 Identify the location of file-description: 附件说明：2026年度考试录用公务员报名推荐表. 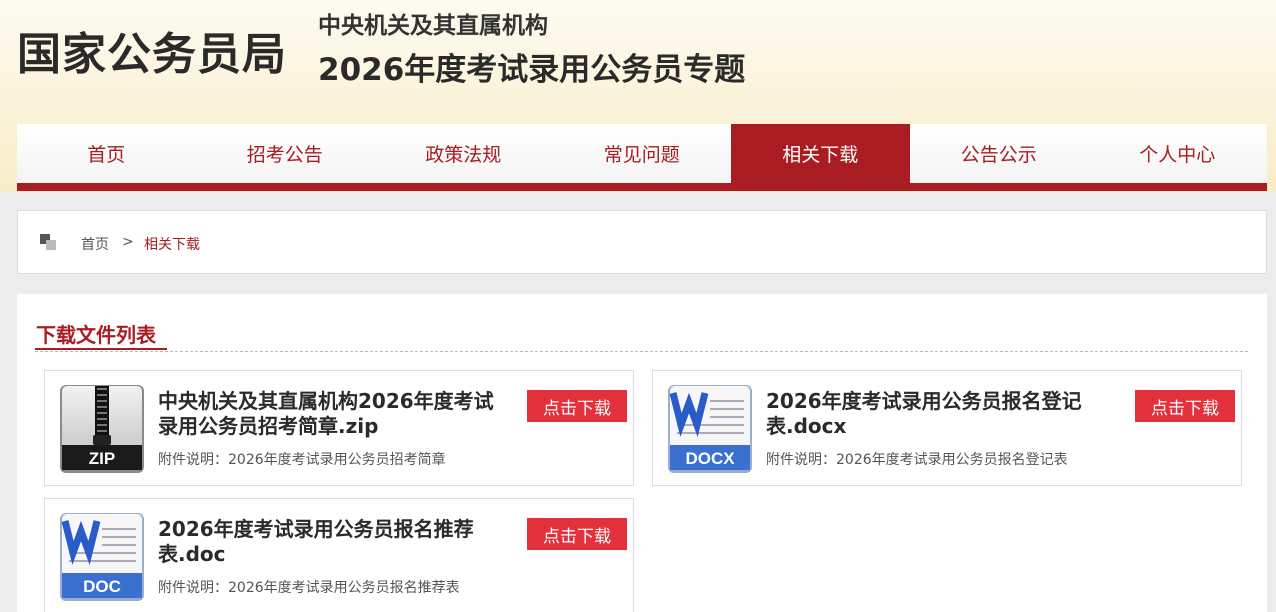
(309, 588).